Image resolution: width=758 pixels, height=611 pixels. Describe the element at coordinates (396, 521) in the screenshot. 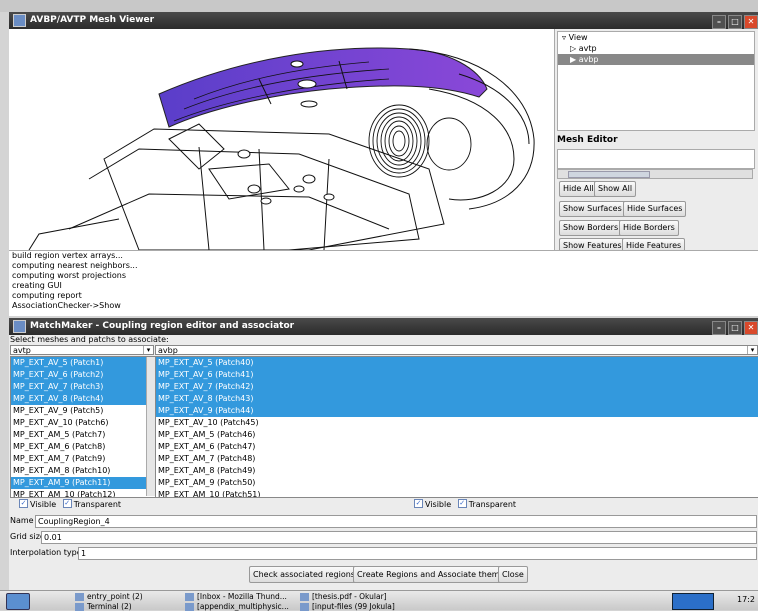

I see `name-input: CouplingRegion_4` at that location.